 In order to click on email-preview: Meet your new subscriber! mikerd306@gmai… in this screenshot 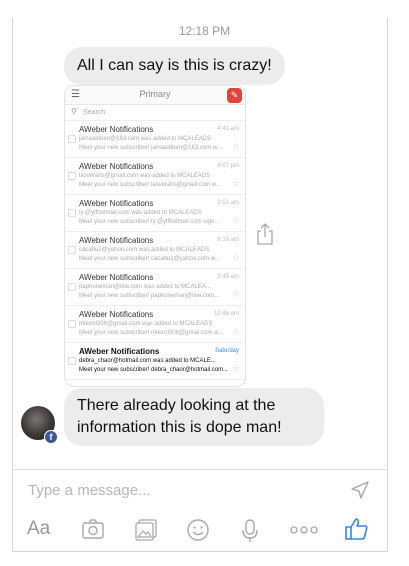, I will do `click(151, 333)`.